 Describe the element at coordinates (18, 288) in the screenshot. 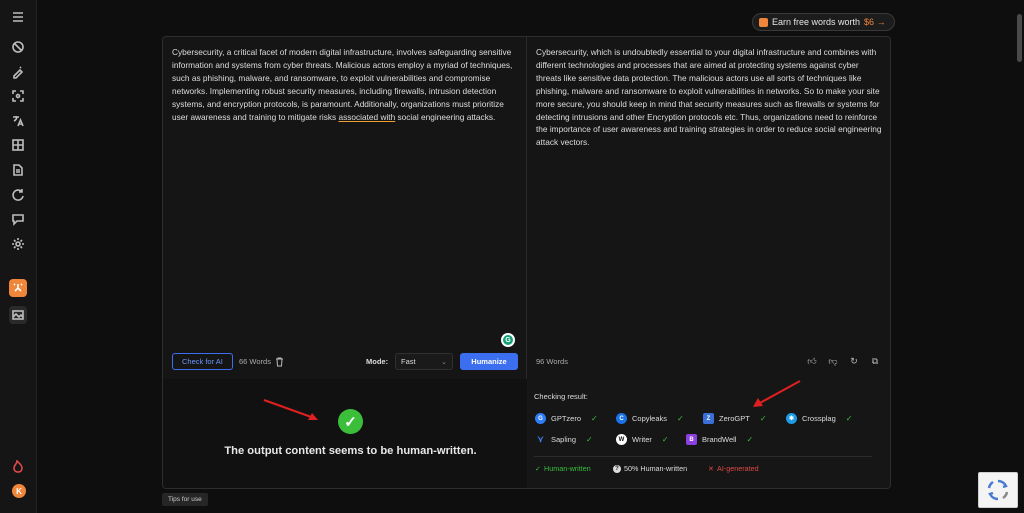

I see `humanizer-icon` at that location.